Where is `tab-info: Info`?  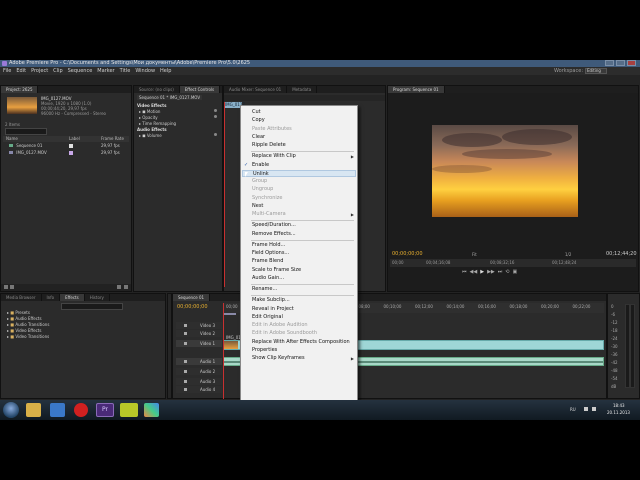 tab-info: Info is located at coordinates (51, 297).